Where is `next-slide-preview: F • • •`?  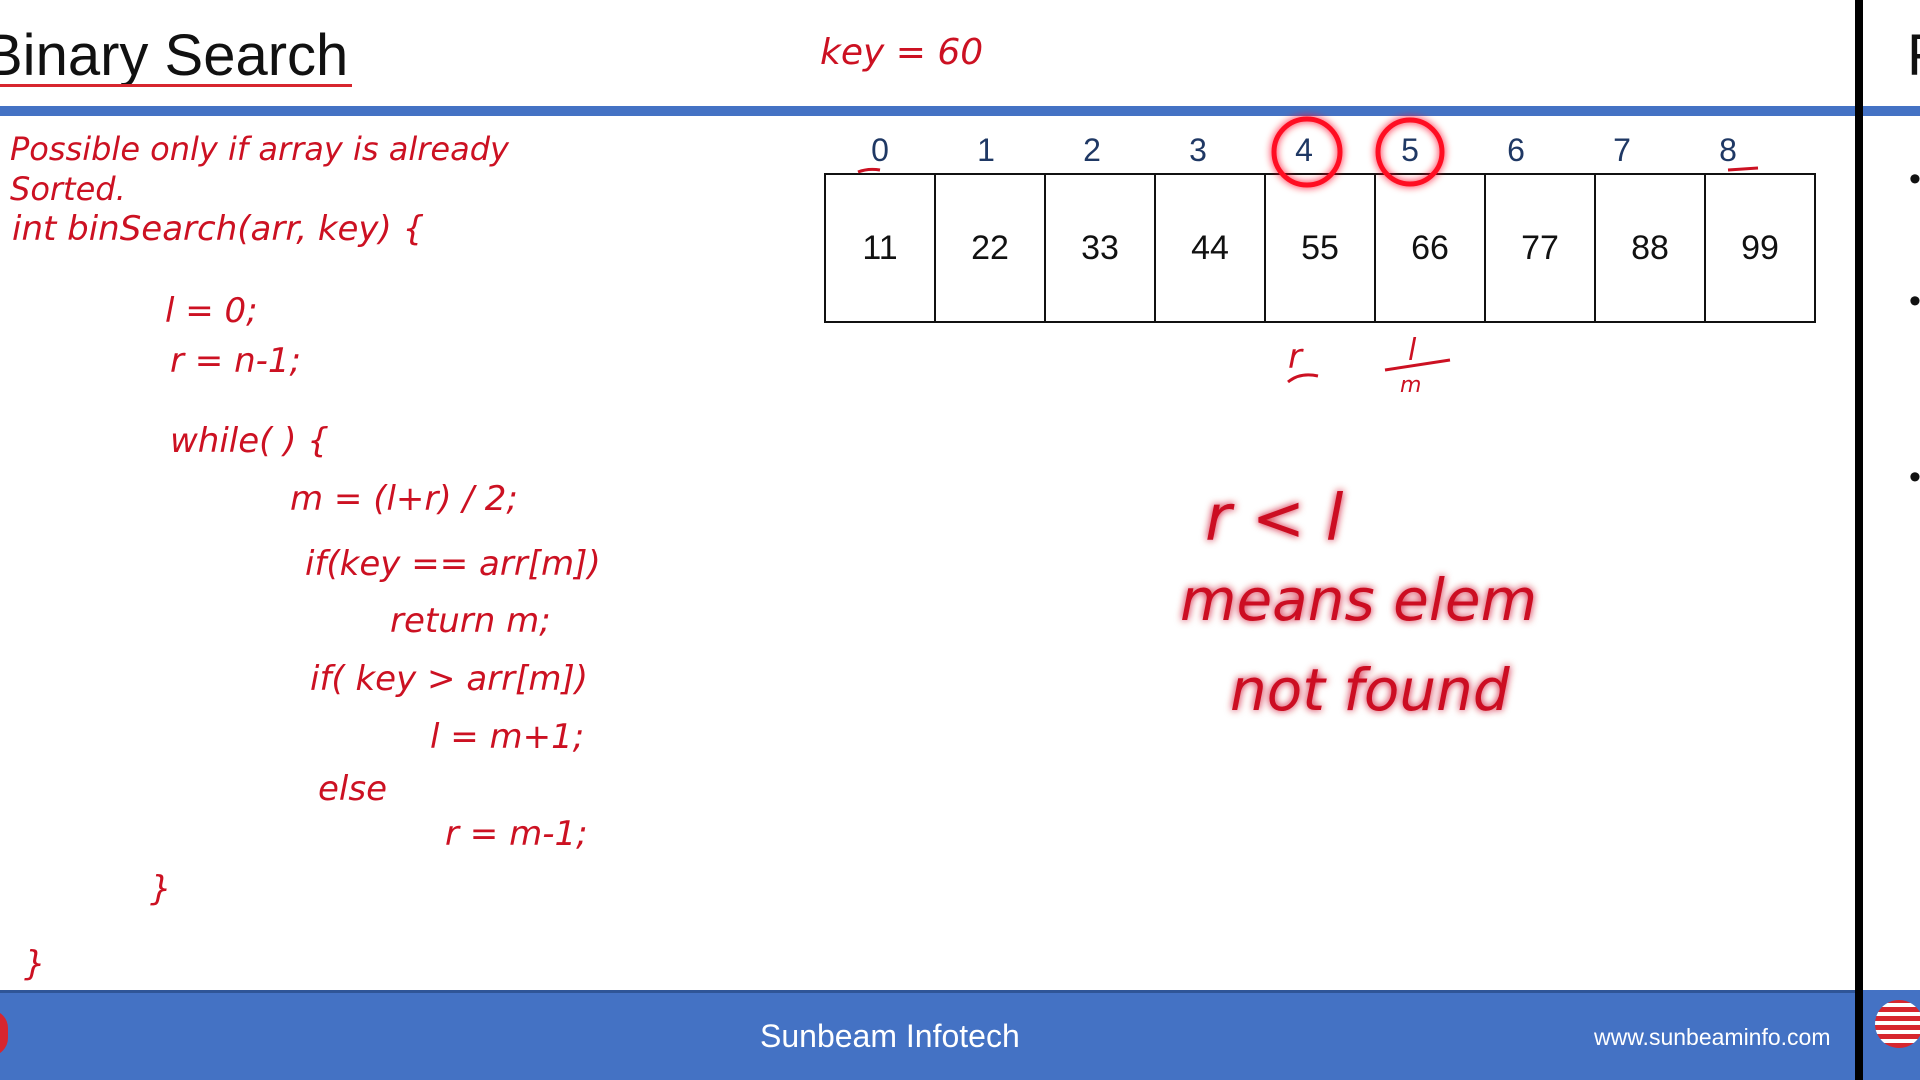 next-slide-preview: F • • • is located at coordinates (1891, 540).